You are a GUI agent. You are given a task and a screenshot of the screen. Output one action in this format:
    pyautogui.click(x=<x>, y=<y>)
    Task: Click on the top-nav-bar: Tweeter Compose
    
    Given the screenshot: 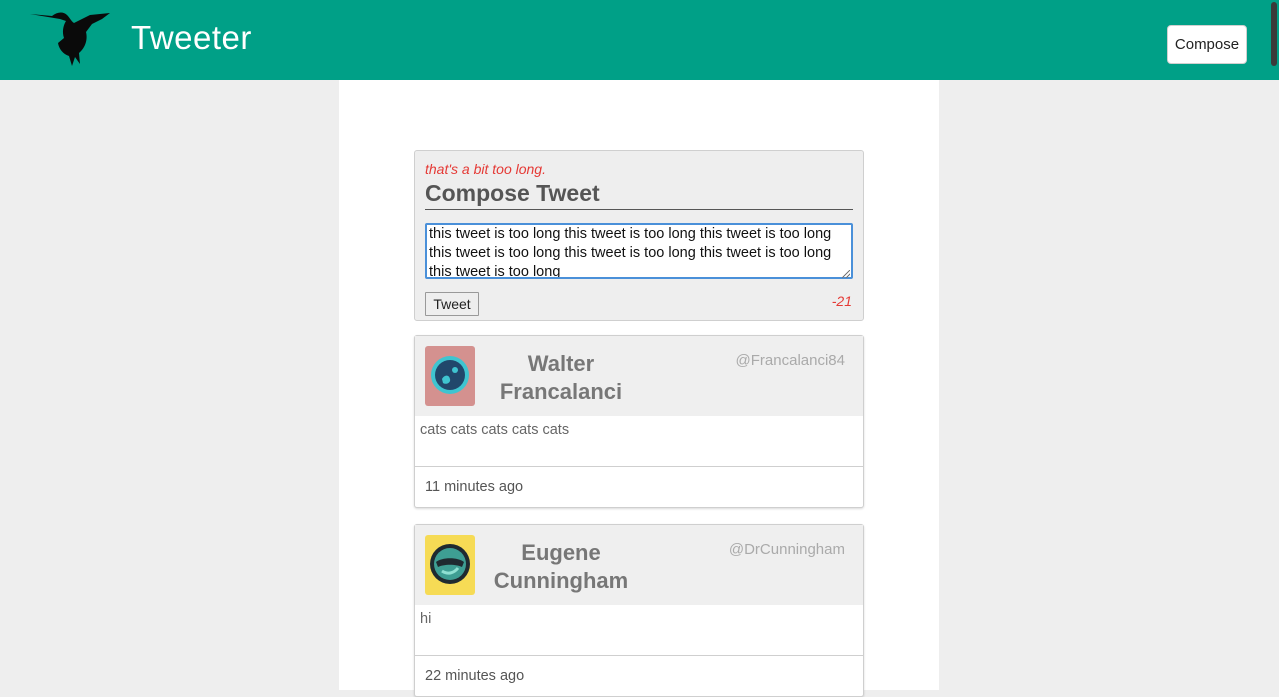 What is the action you would take?
    pyautogui.click(x=639, y=40)
    